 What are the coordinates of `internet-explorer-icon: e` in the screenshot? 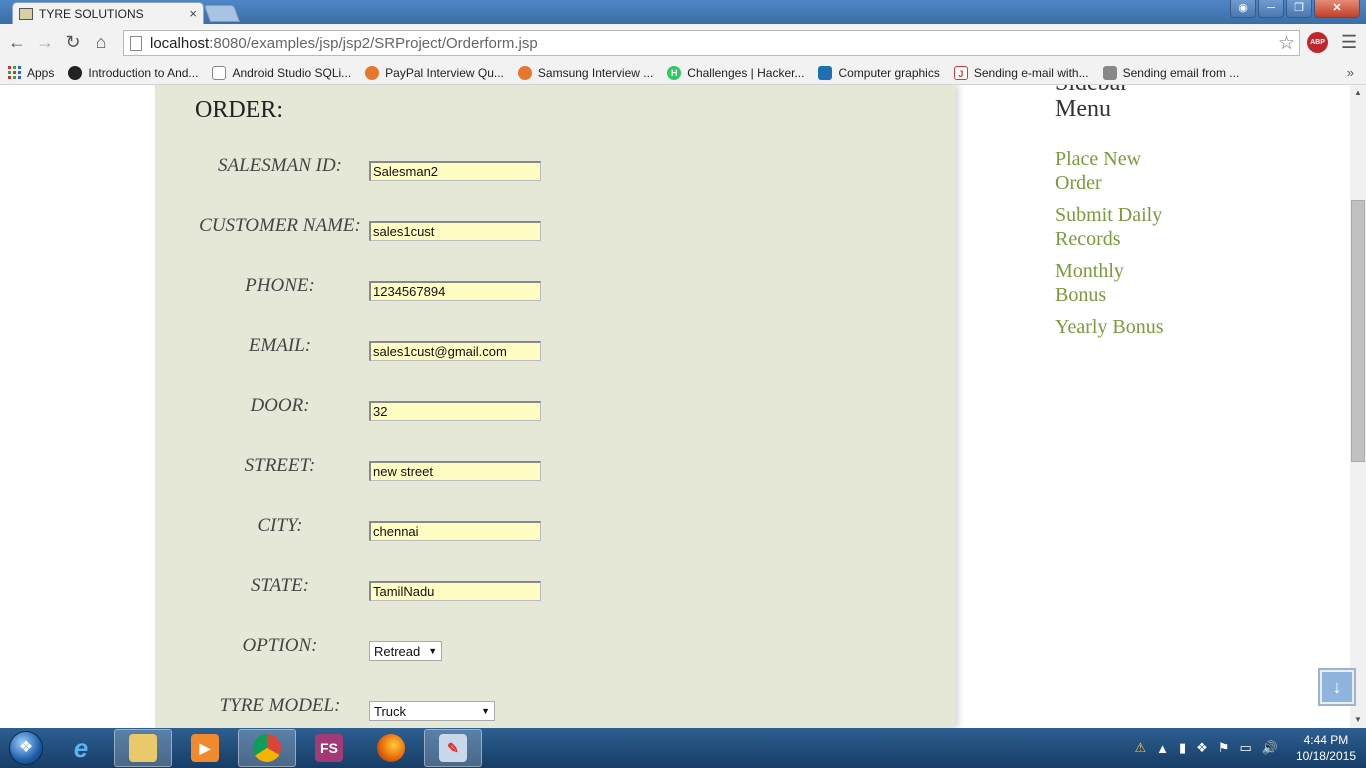 It's located at (81, 748).